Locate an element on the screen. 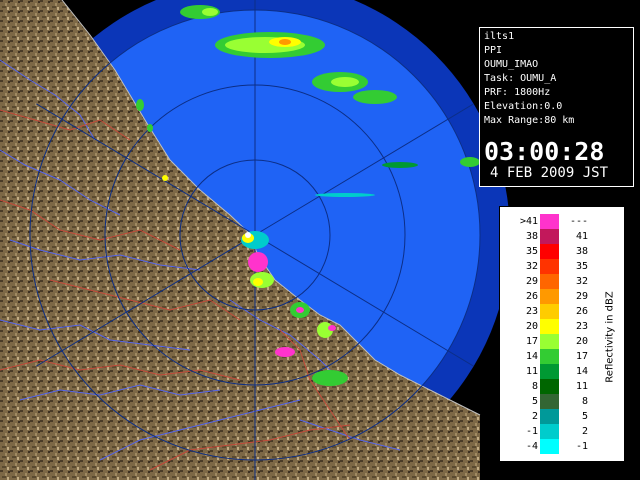 The width and height of the screenshot is (640, 480). legend-high-value: 14 is located at coordinates (581, 371).